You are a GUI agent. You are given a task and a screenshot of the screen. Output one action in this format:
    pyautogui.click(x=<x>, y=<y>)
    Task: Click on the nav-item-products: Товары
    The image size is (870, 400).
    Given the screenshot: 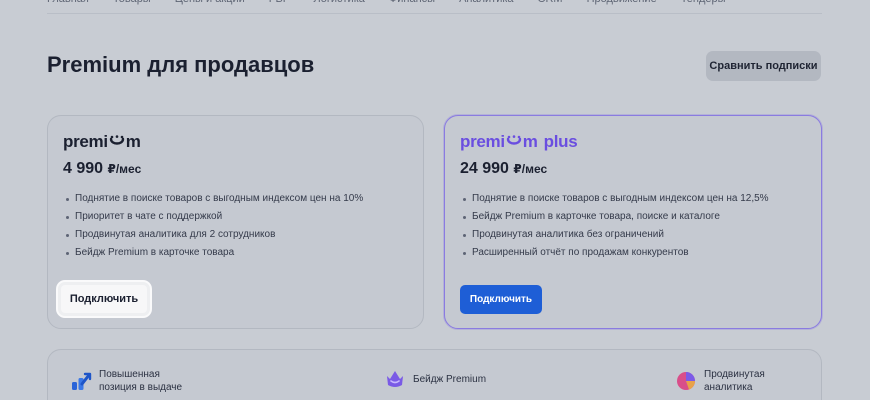 What is the action you would take?
    pyautogui.click(x=132, y=6)
    